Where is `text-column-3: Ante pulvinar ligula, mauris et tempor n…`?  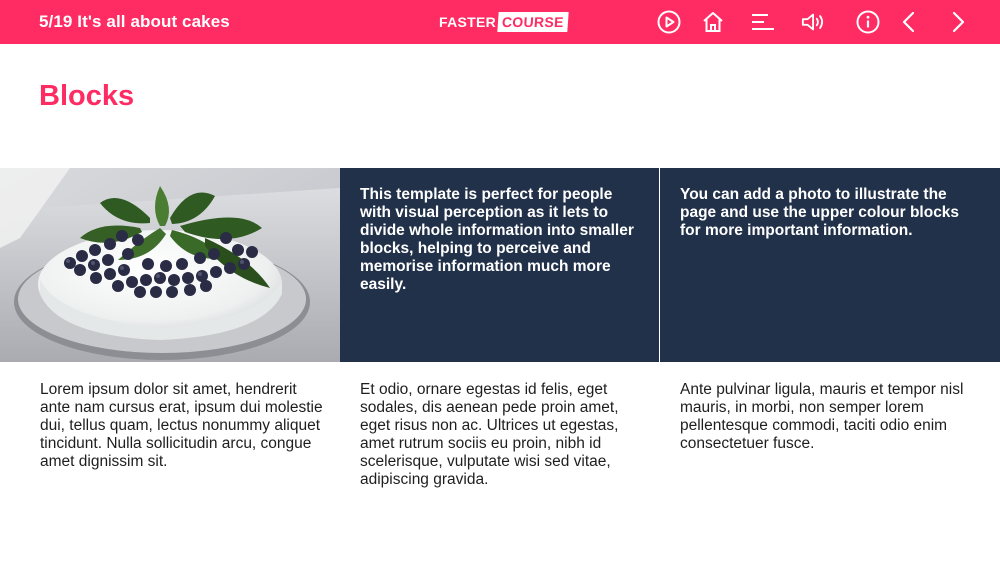
text-column-3: Ante pulvinar ligula, mauris et tempor n… is located at coordinates (822, 416).